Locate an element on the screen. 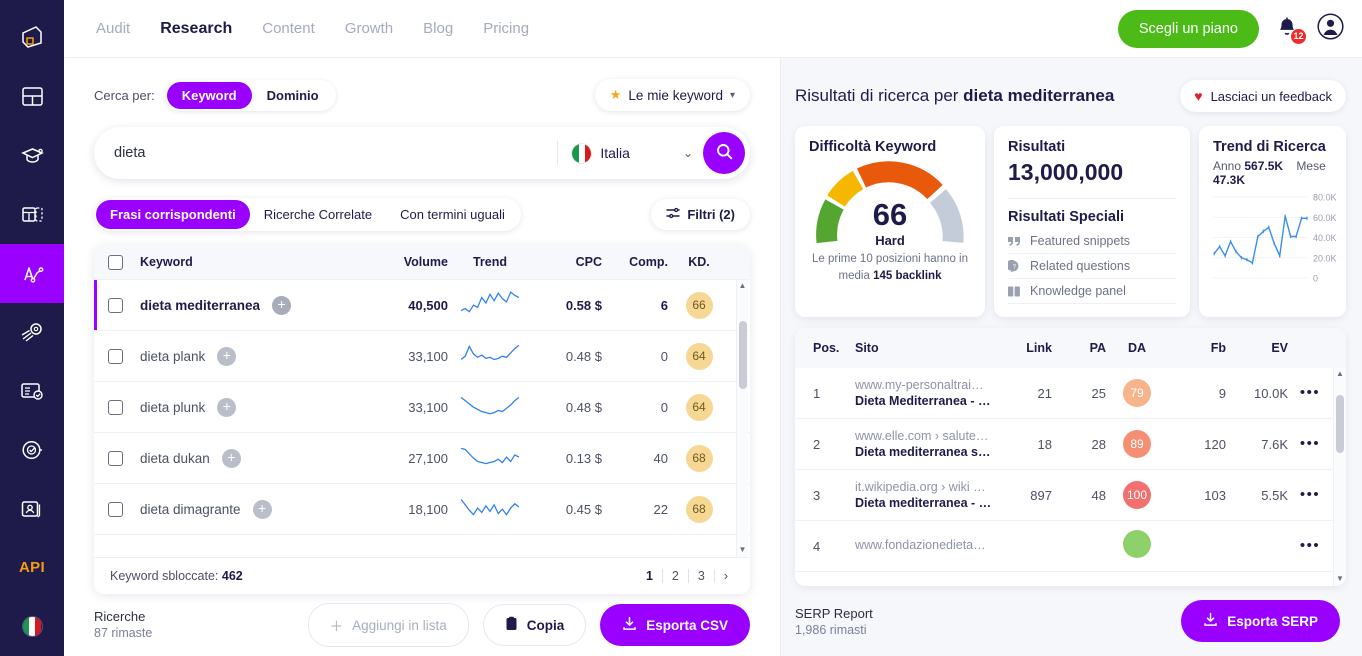 The height and width of the screenshot is (656, 1362). notifications-button: 12 is located at coordinates (1291, 30).